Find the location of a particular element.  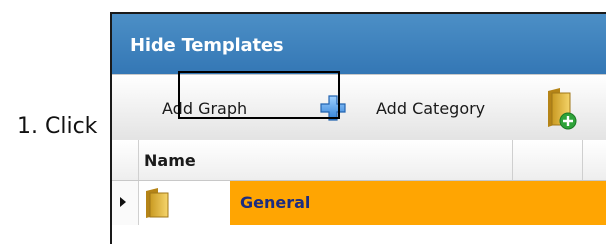

row-header is located at coordinates (125, 203).